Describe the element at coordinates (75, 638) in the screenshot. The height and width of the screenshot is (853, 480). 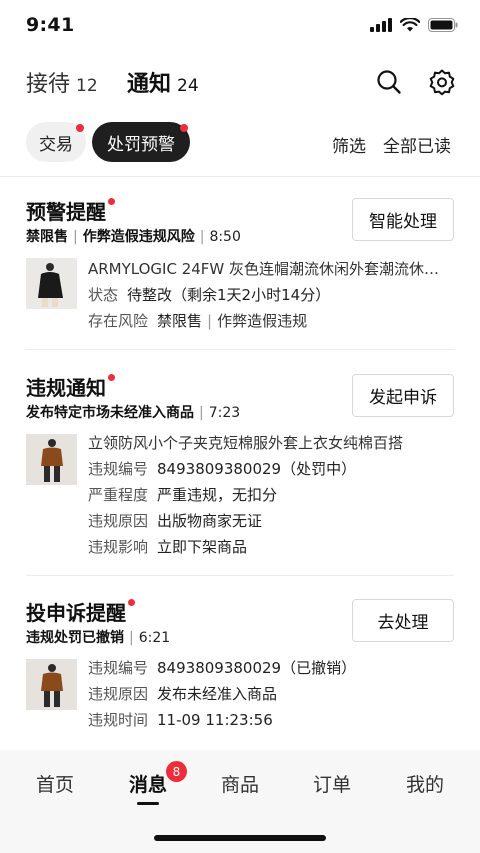
I see `card-reason: 违规处罚已撤销` at that location.